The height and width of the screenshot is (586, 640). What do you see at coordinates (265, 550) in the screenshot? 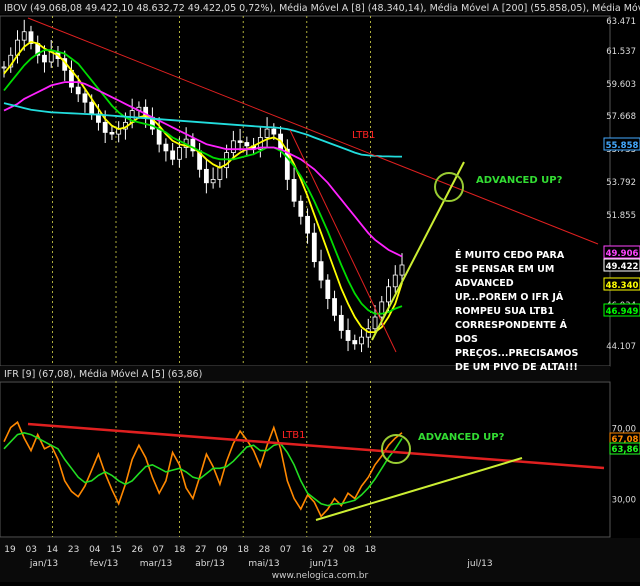
I see `x-day-tick: 28` at bounding box center [265, 550].